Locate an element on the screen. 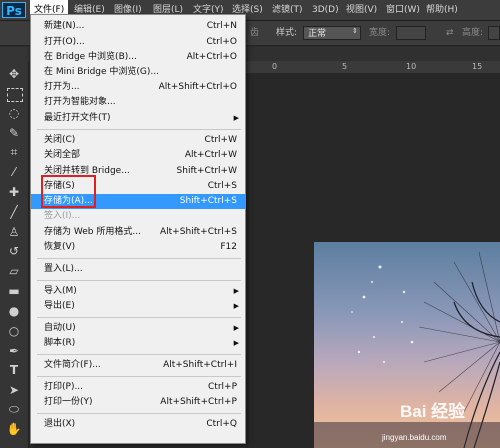 Image resolution: width=500 pixels, height=448 pixels. pen-tool-icon: ✒ is located at coordinates (14, 351).